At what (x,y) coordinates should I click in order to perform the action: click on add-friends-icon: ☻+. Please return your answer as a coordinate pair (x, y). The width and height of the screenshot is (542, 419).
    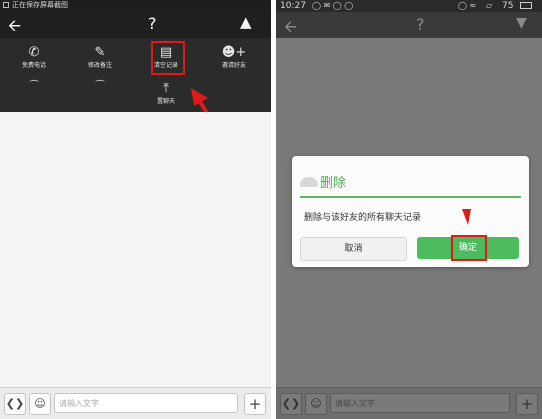
    Looking at the image, I should click on (234, 52).